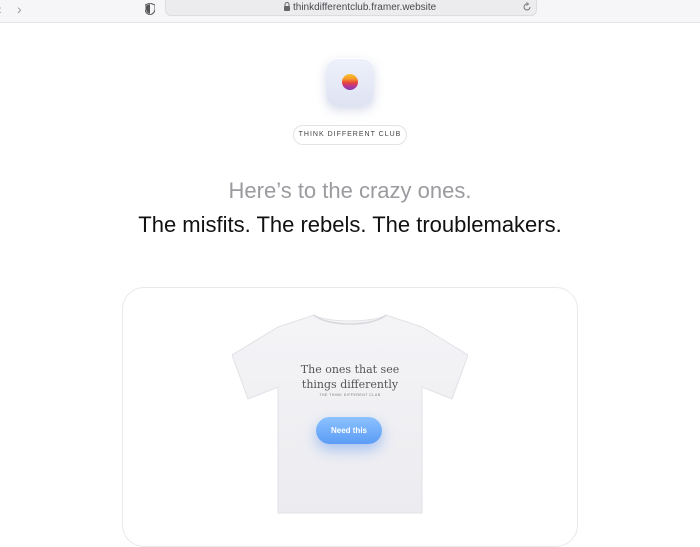 The image size is (700, 547). What do you see at coordinates (350, 135) in the screenshot?
I see `club-badge: THINK DIFFERENT CLUB` at bounding box center [350, 135].